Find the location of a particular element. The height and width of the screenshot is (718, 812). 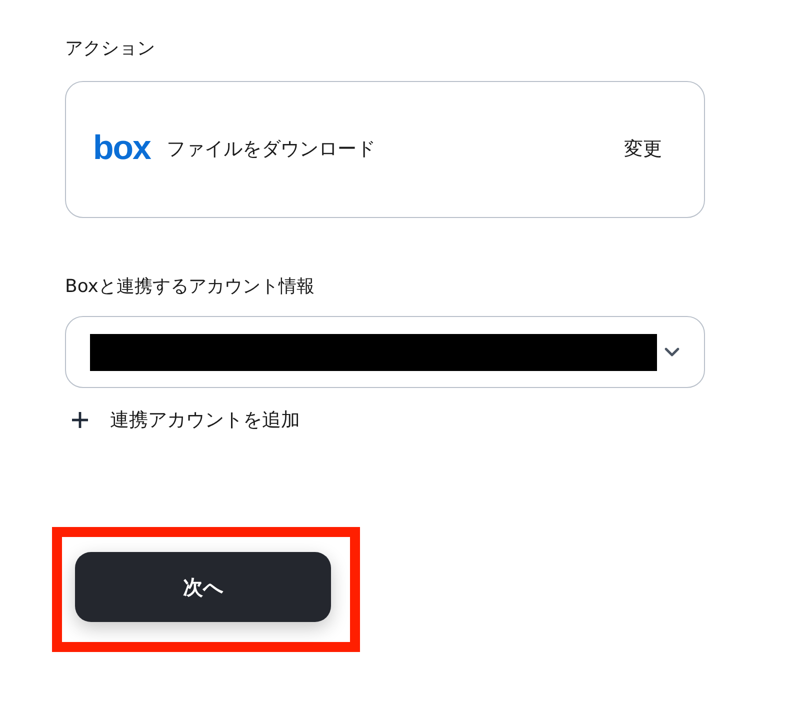

account-select is located at coordinates (385, 352).